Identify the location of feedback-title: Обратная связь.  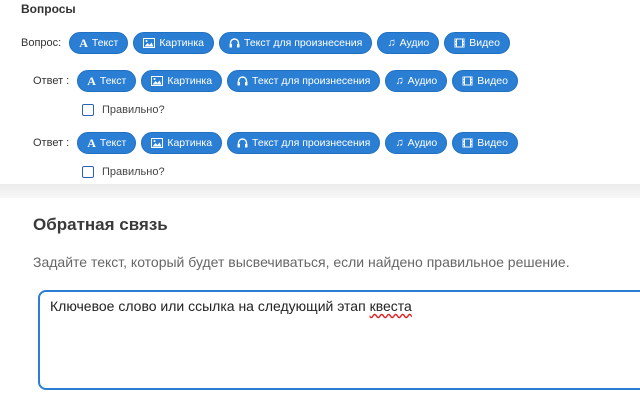
(100, 224).